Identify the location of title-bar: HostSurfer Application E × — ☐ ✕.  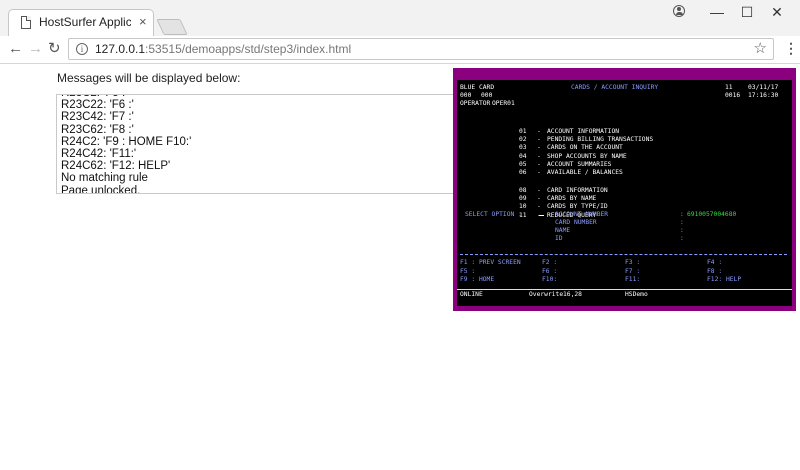
(400, 18).